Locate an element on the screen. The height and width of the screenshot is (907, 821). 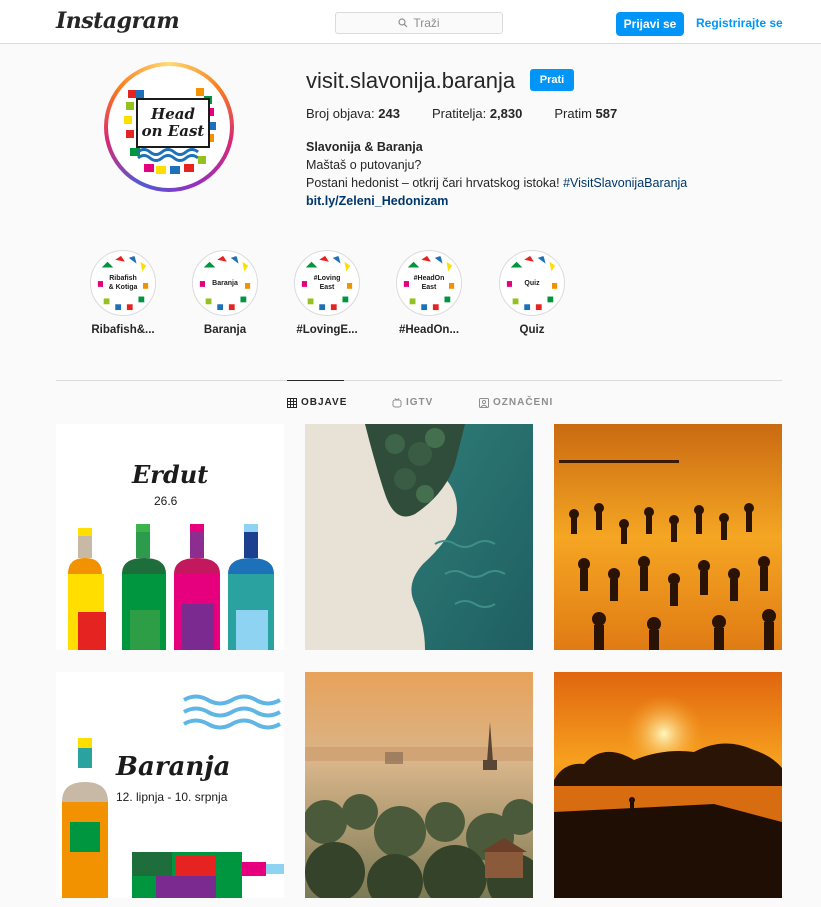
aerial-river-photo is located at coordinates (419, 537).